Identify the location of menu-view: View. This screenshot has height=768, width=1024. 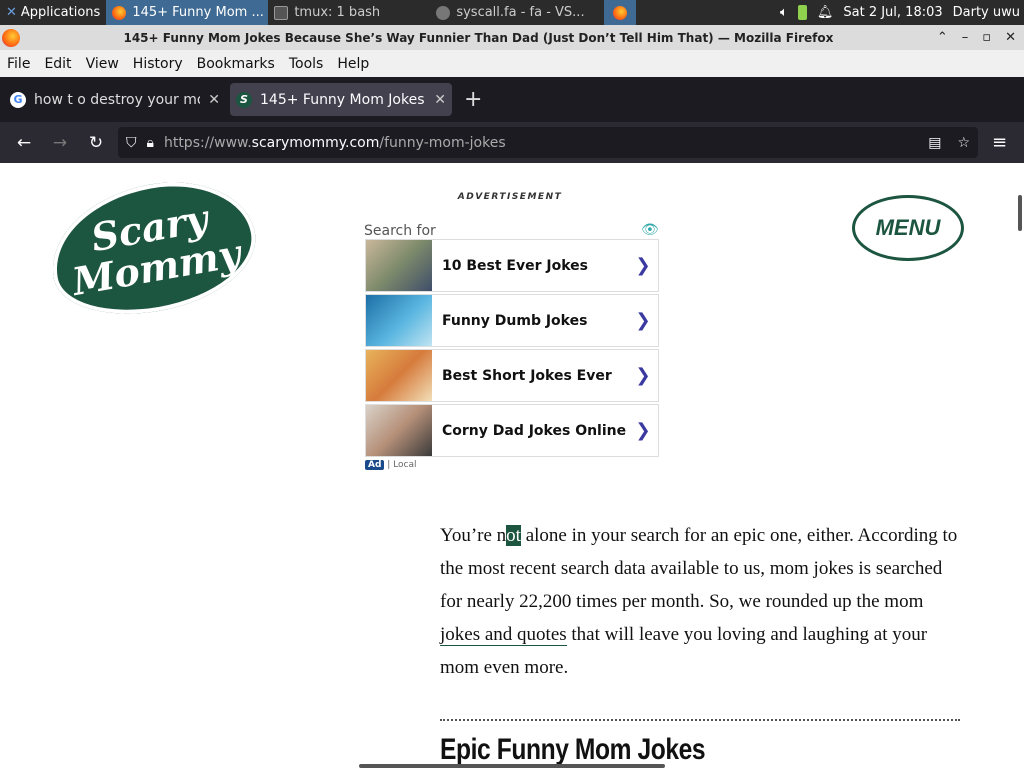
(102, 64).